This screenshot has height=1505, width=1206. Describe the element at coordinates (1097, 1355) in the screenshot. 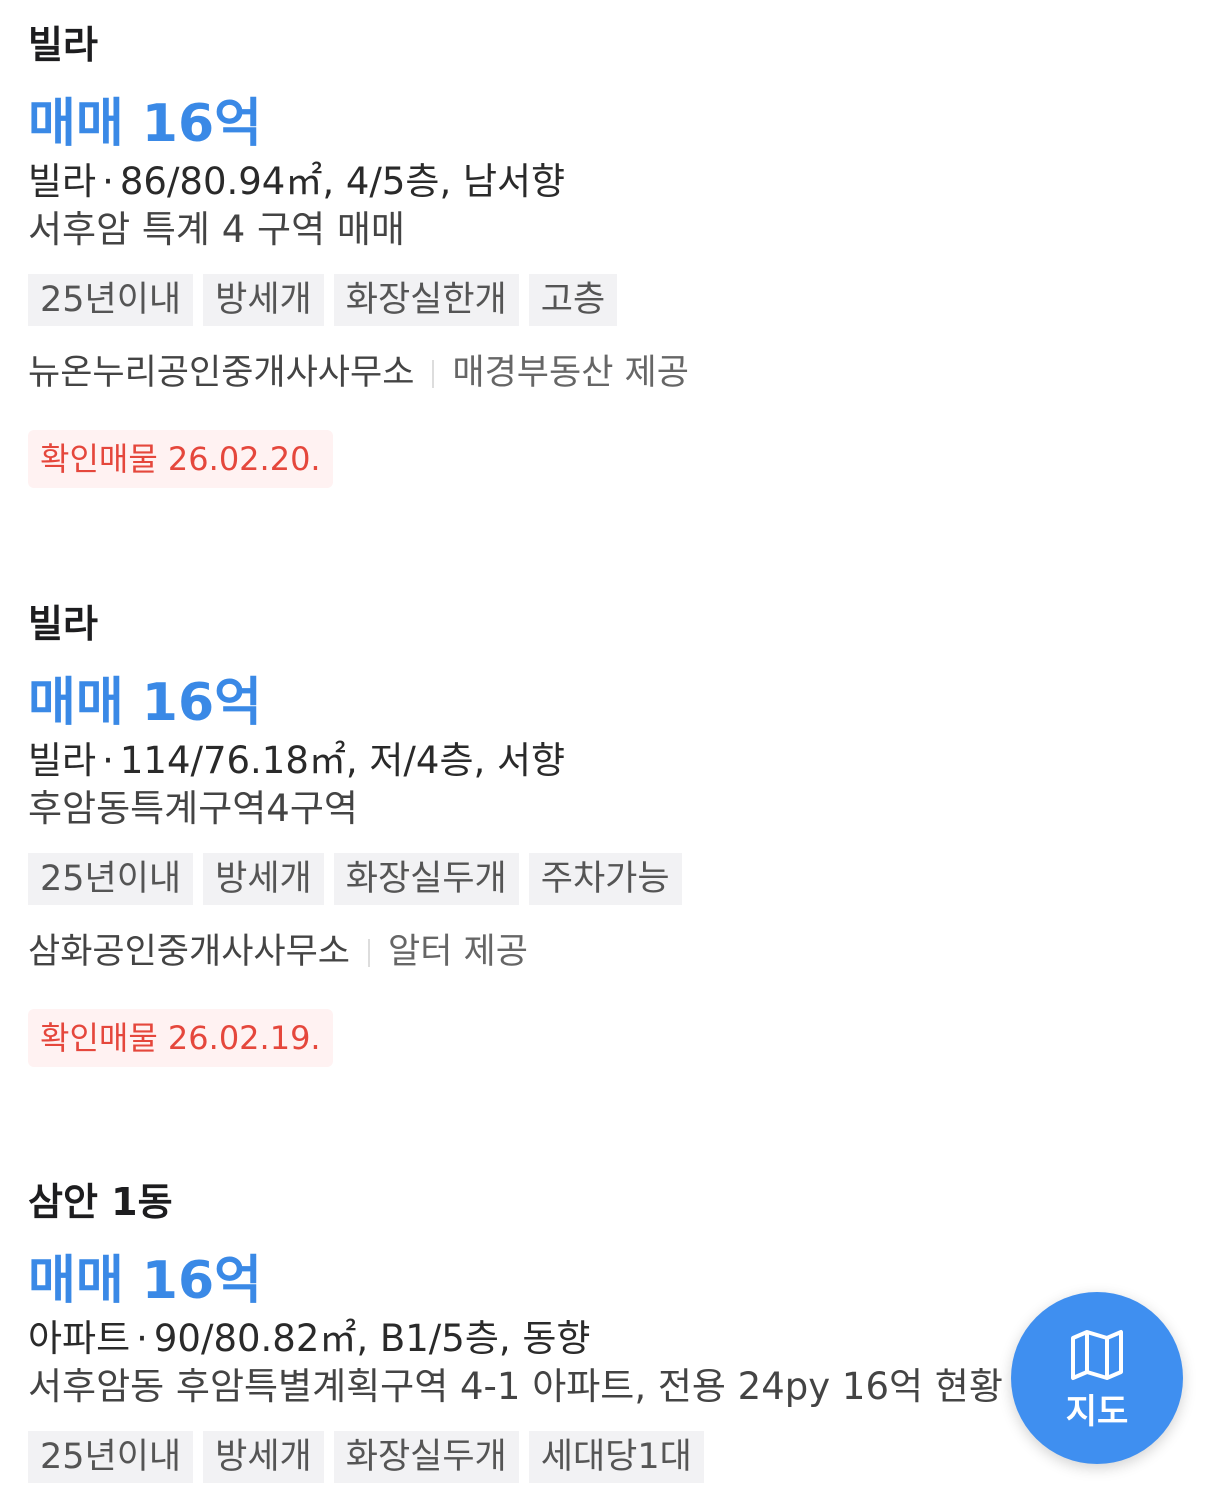

I see `map-icon` at that location.